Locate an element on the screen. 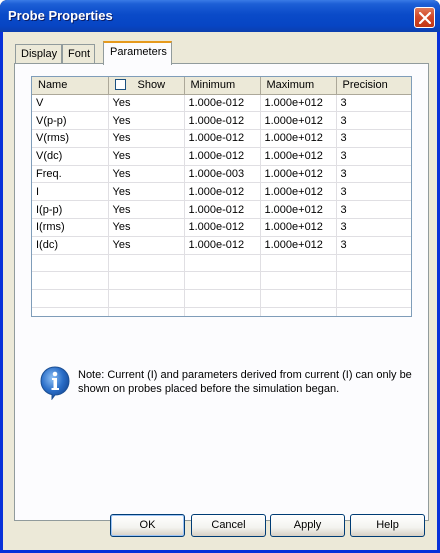 This screenshot has height=553, width=440. help-button: Help is located at coordinates (387, 525).